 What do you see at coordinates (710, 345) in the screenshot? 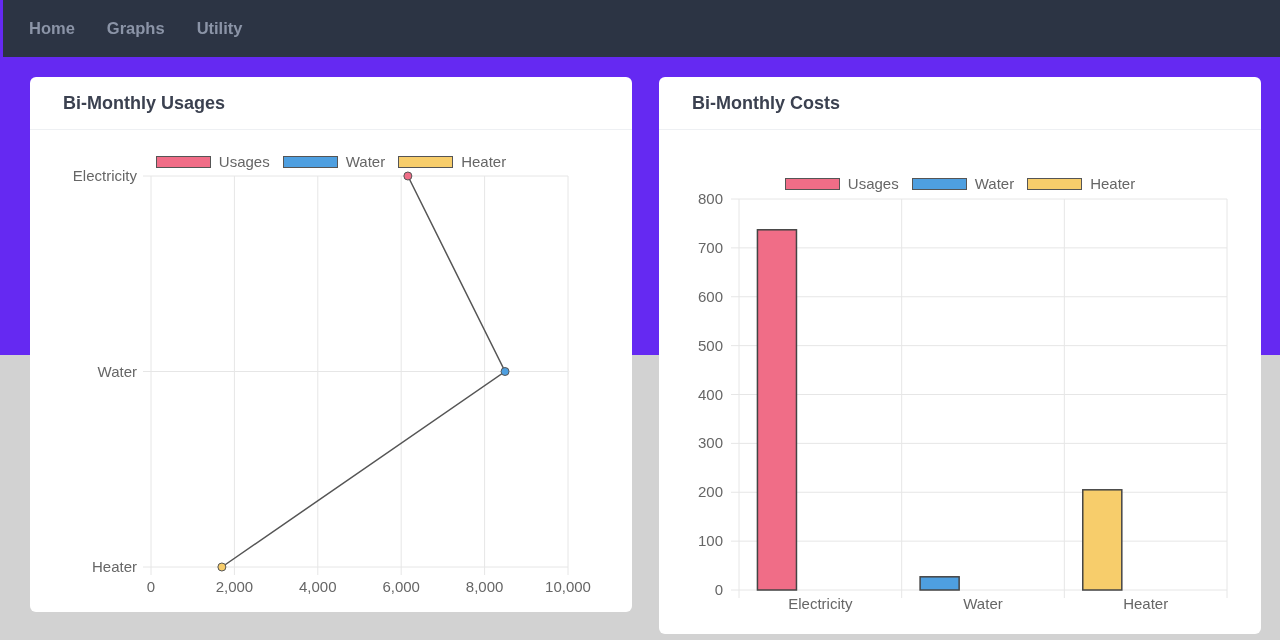
I see `axis-tick-label: 500` at bounding box center [710, 345].